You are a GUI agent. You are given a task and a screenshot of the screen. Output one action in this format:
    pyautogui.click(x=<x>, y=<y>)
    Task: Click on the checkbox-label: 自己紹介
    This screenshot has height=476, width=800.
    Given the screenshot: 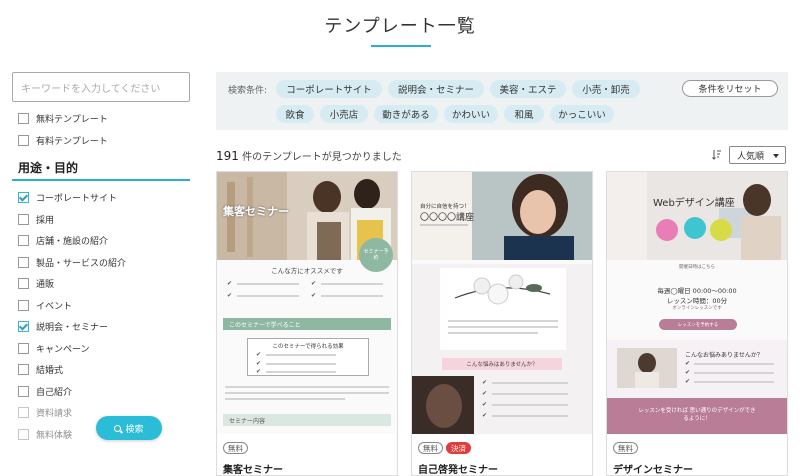 What is the action you would take?
    pyautogui.click(x=54, y=392)
    